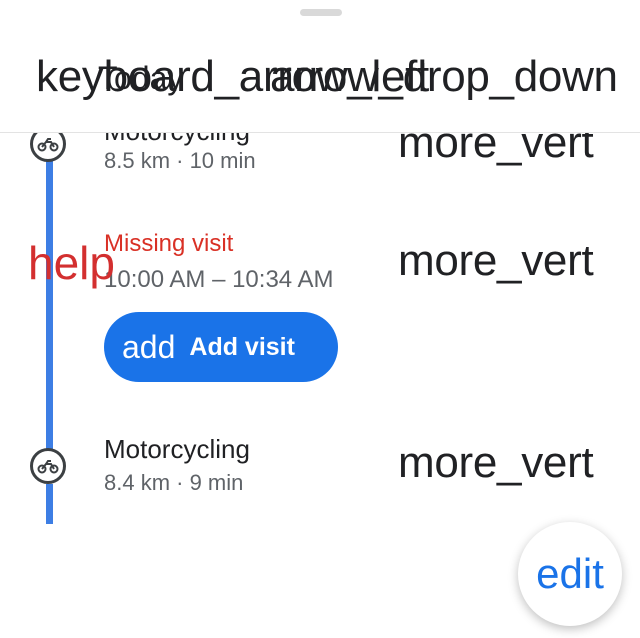 This screenshot has height=638, width=640. I want to click on add-visit-button: add Add visit, so click(221, 347).